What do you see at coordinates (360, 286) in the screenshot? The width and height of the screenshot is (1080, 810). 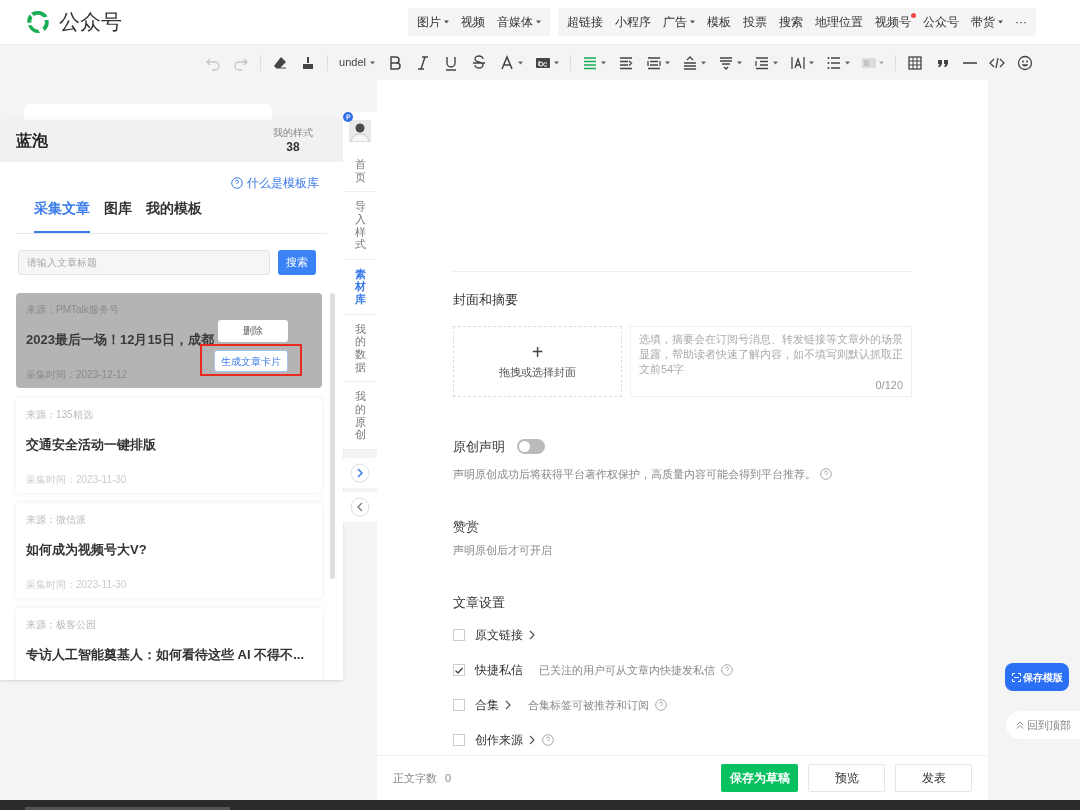 I see `side-tab: 素材库` at bounding box center [360, 286].